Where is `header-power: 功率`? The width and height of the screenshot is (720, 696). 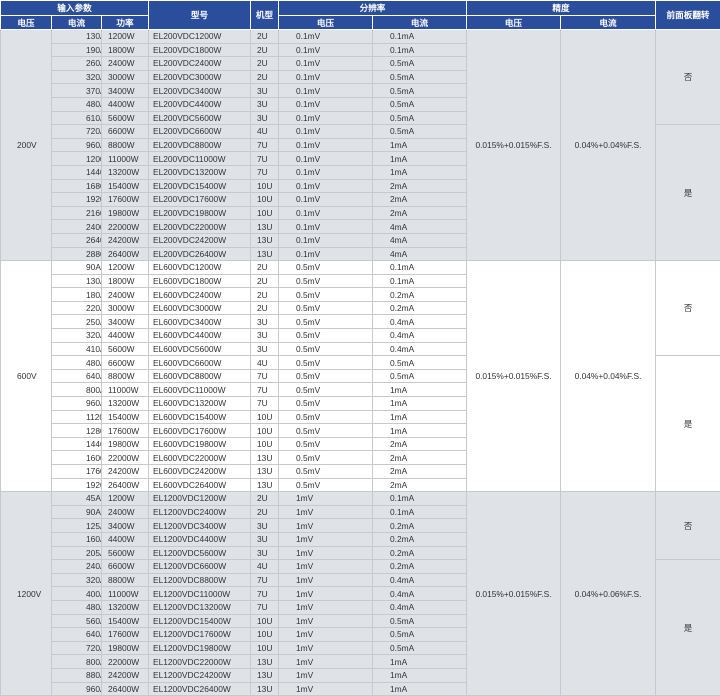
header-power: 功率 is located at coordinates (125, 23).